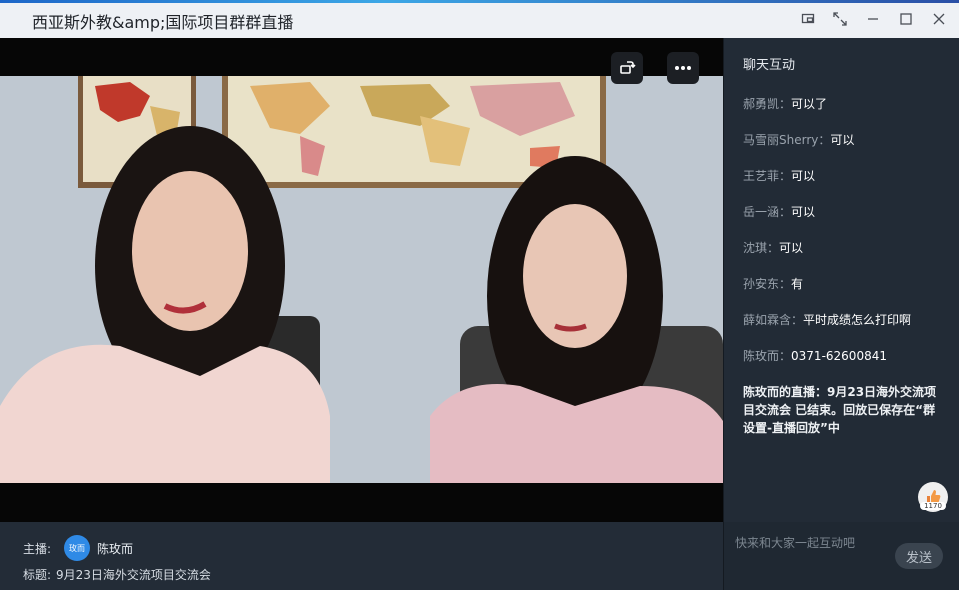 The width and height of the screenshot is (959, 590). What do you see at coordinates (761, 212) in the screenshot?
I see `chat-sender: 岳一涵` at bounding box center [761, 212].